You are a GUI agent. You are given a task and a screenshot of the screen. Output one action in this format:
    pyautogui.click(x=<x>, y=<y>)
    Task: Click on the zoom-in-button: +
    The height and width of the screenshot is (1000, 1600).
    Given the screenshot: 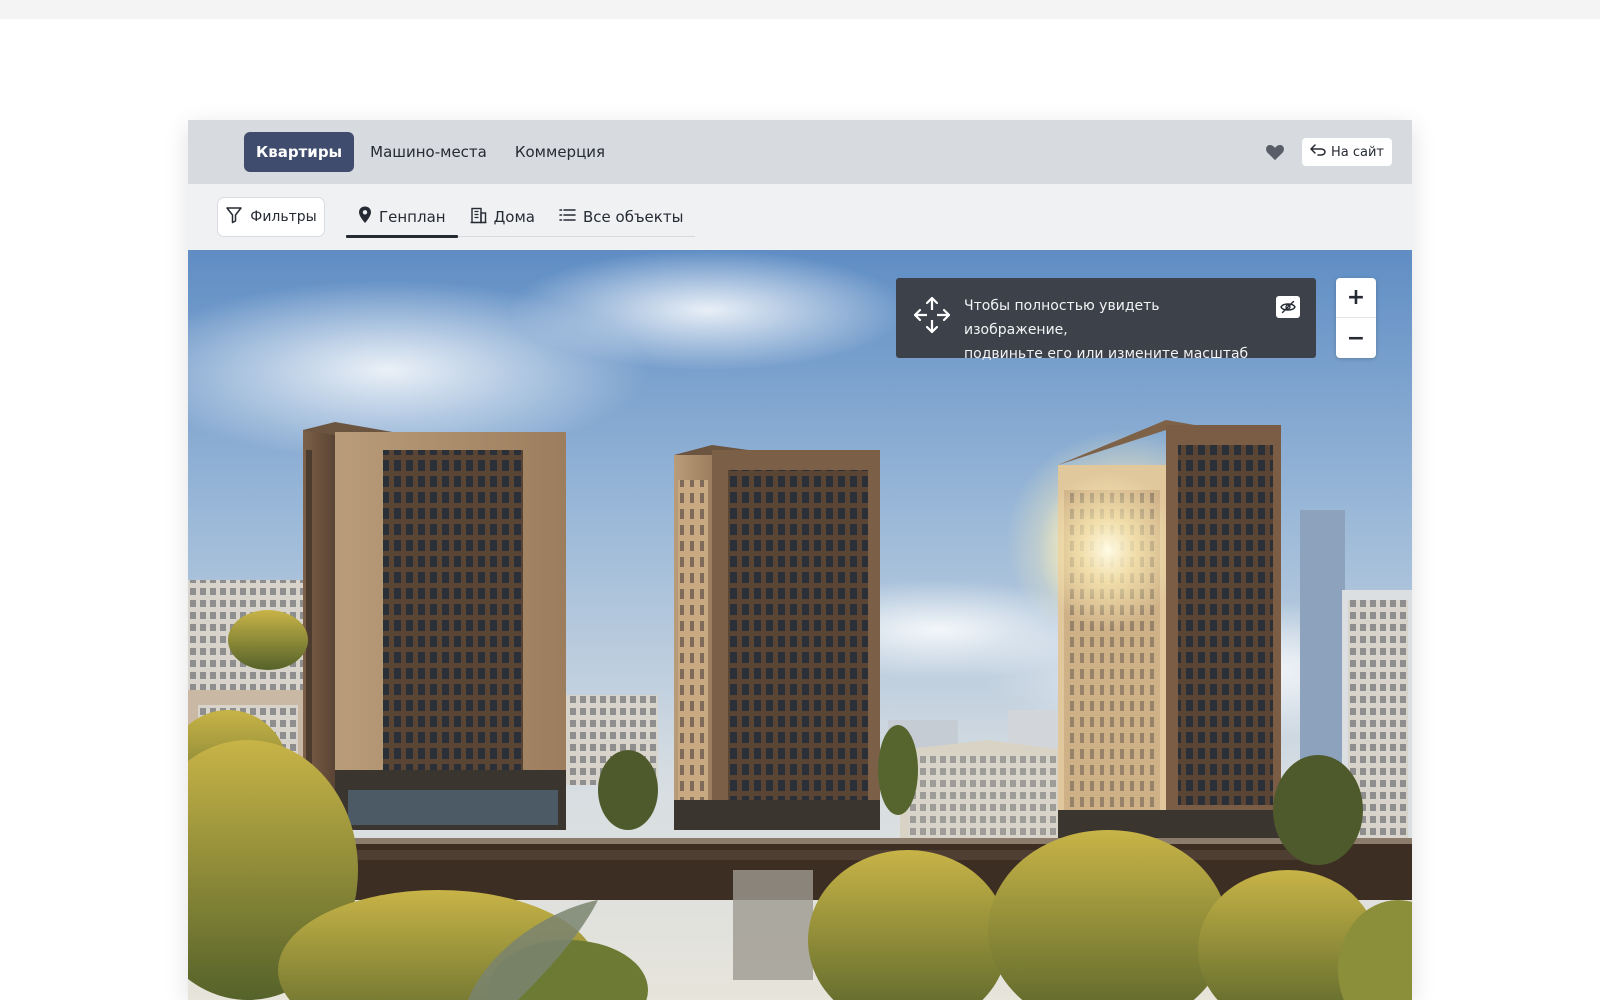 What is the action you would take?
    pyautogui.click(x=1356, y=298)
    